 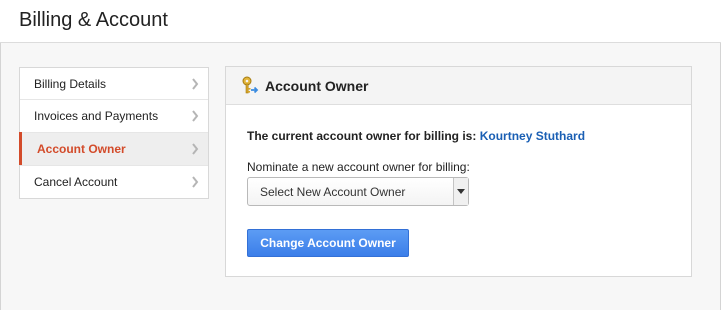 I want to click on panel-header: Account Owner, so click(x=458, y=86).